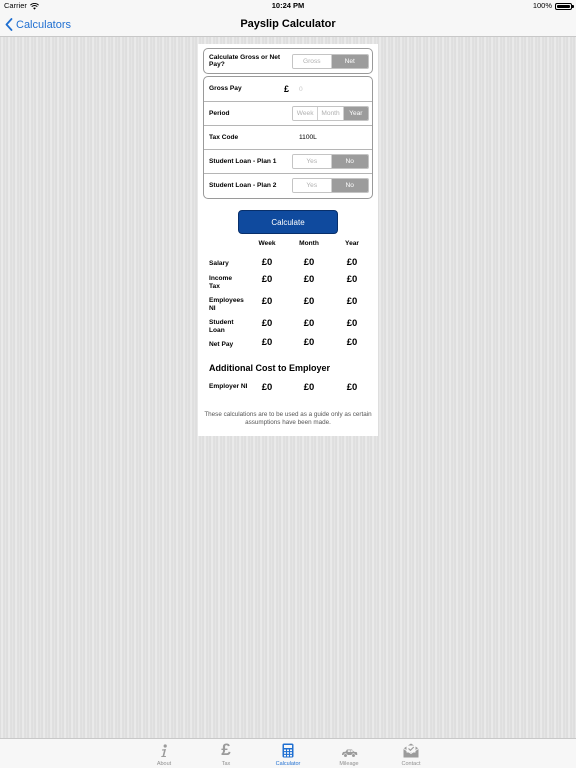  I want to click on gross-net-row: Calculate Gross or Net Pay? Gross Net, so click(288, 61).